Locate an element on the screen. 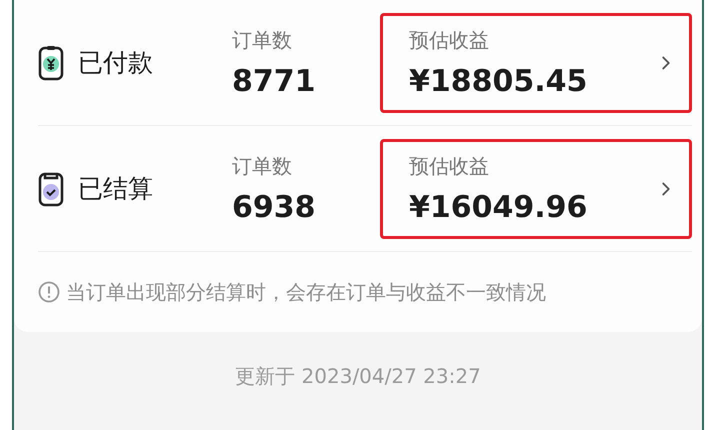 The height and width of the screenshot is (430, 720). status-title: 已付款 is located at coordinates (115, 63).